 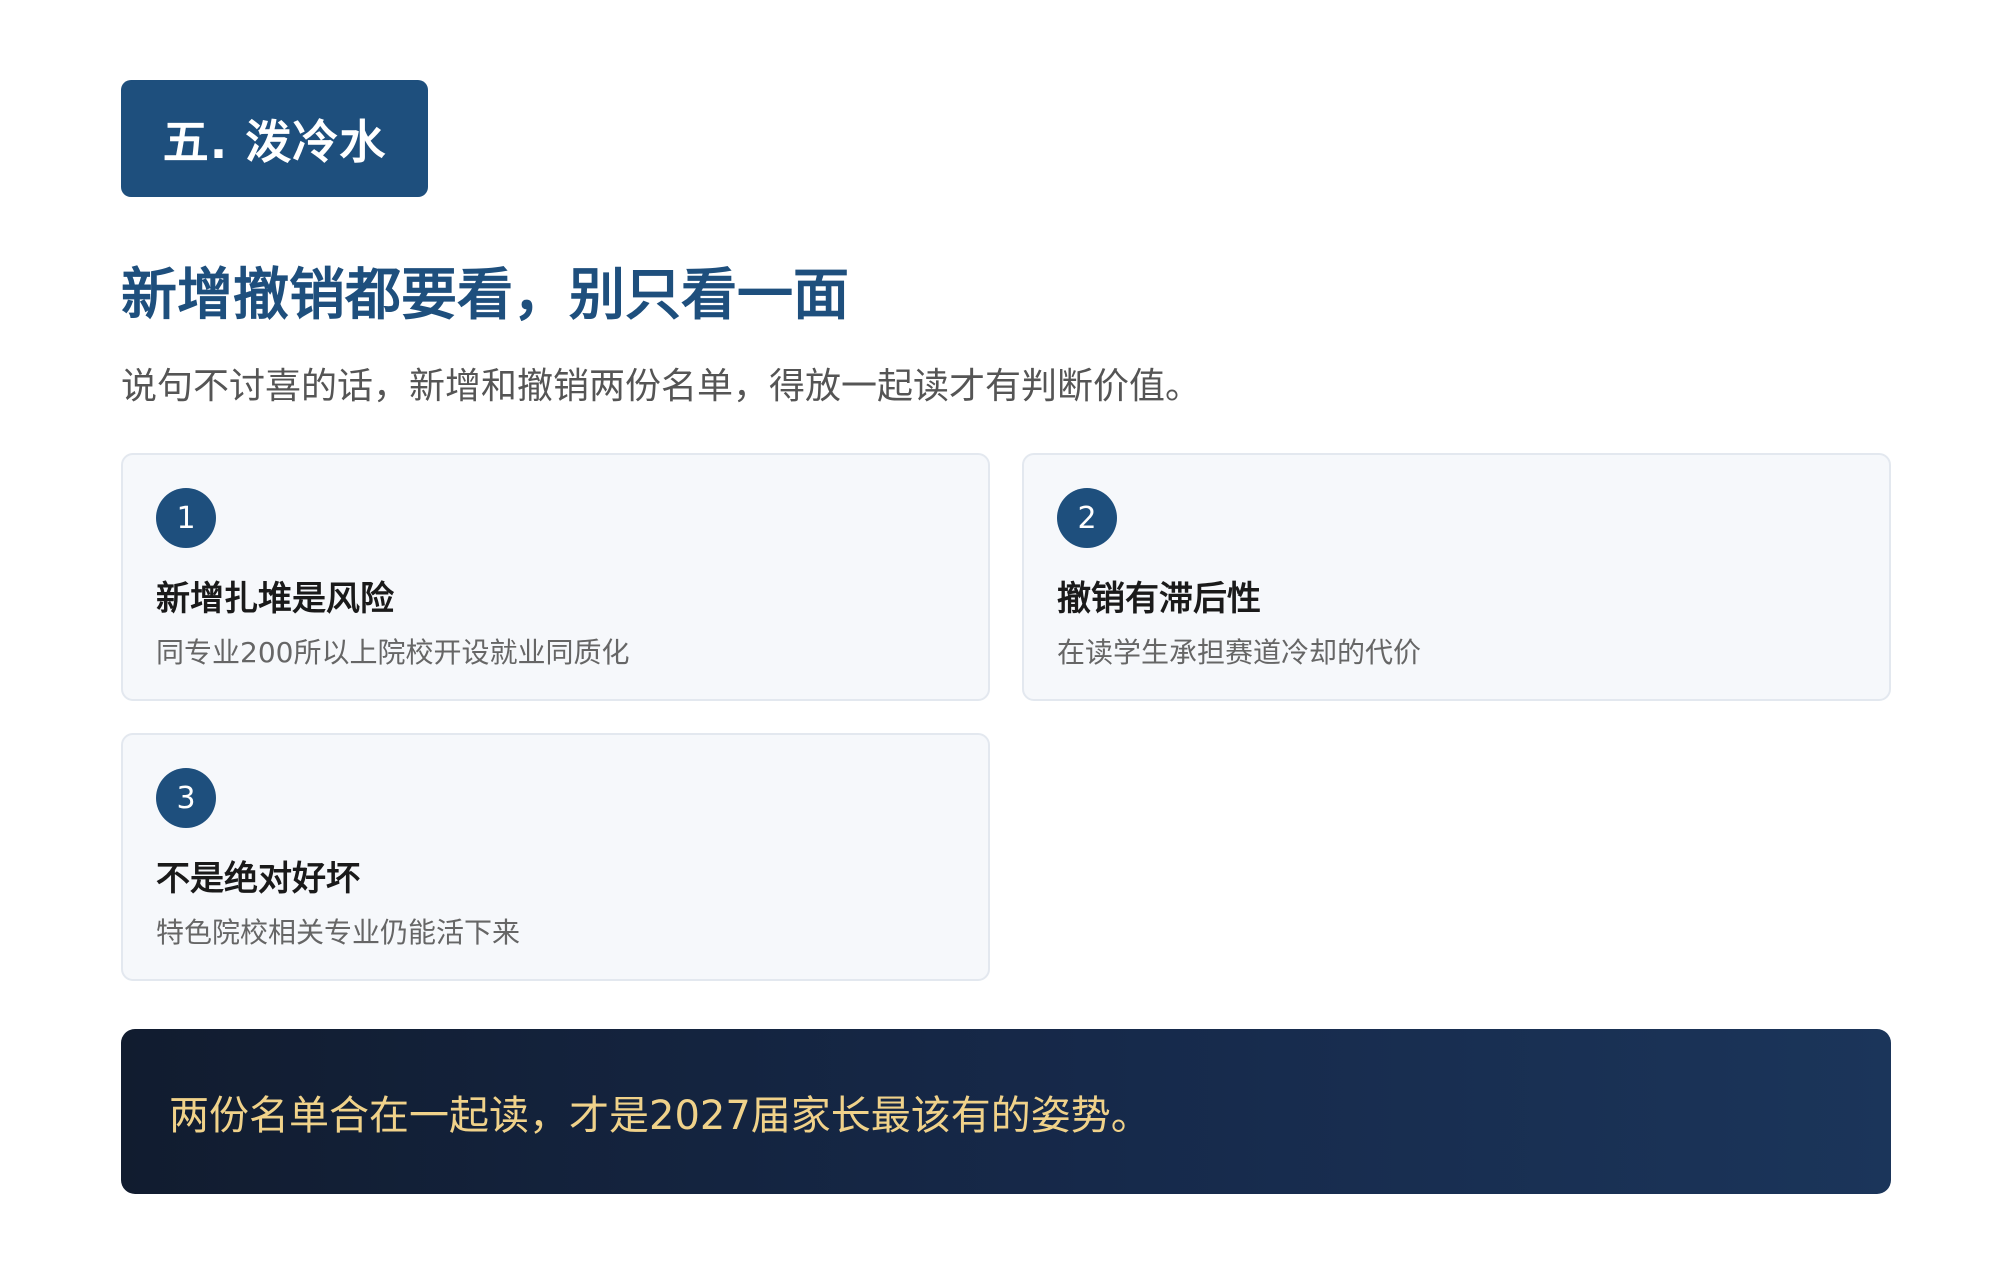 I want to click on section-tag: 五. 泼冷水, so click(x=274, y=138).